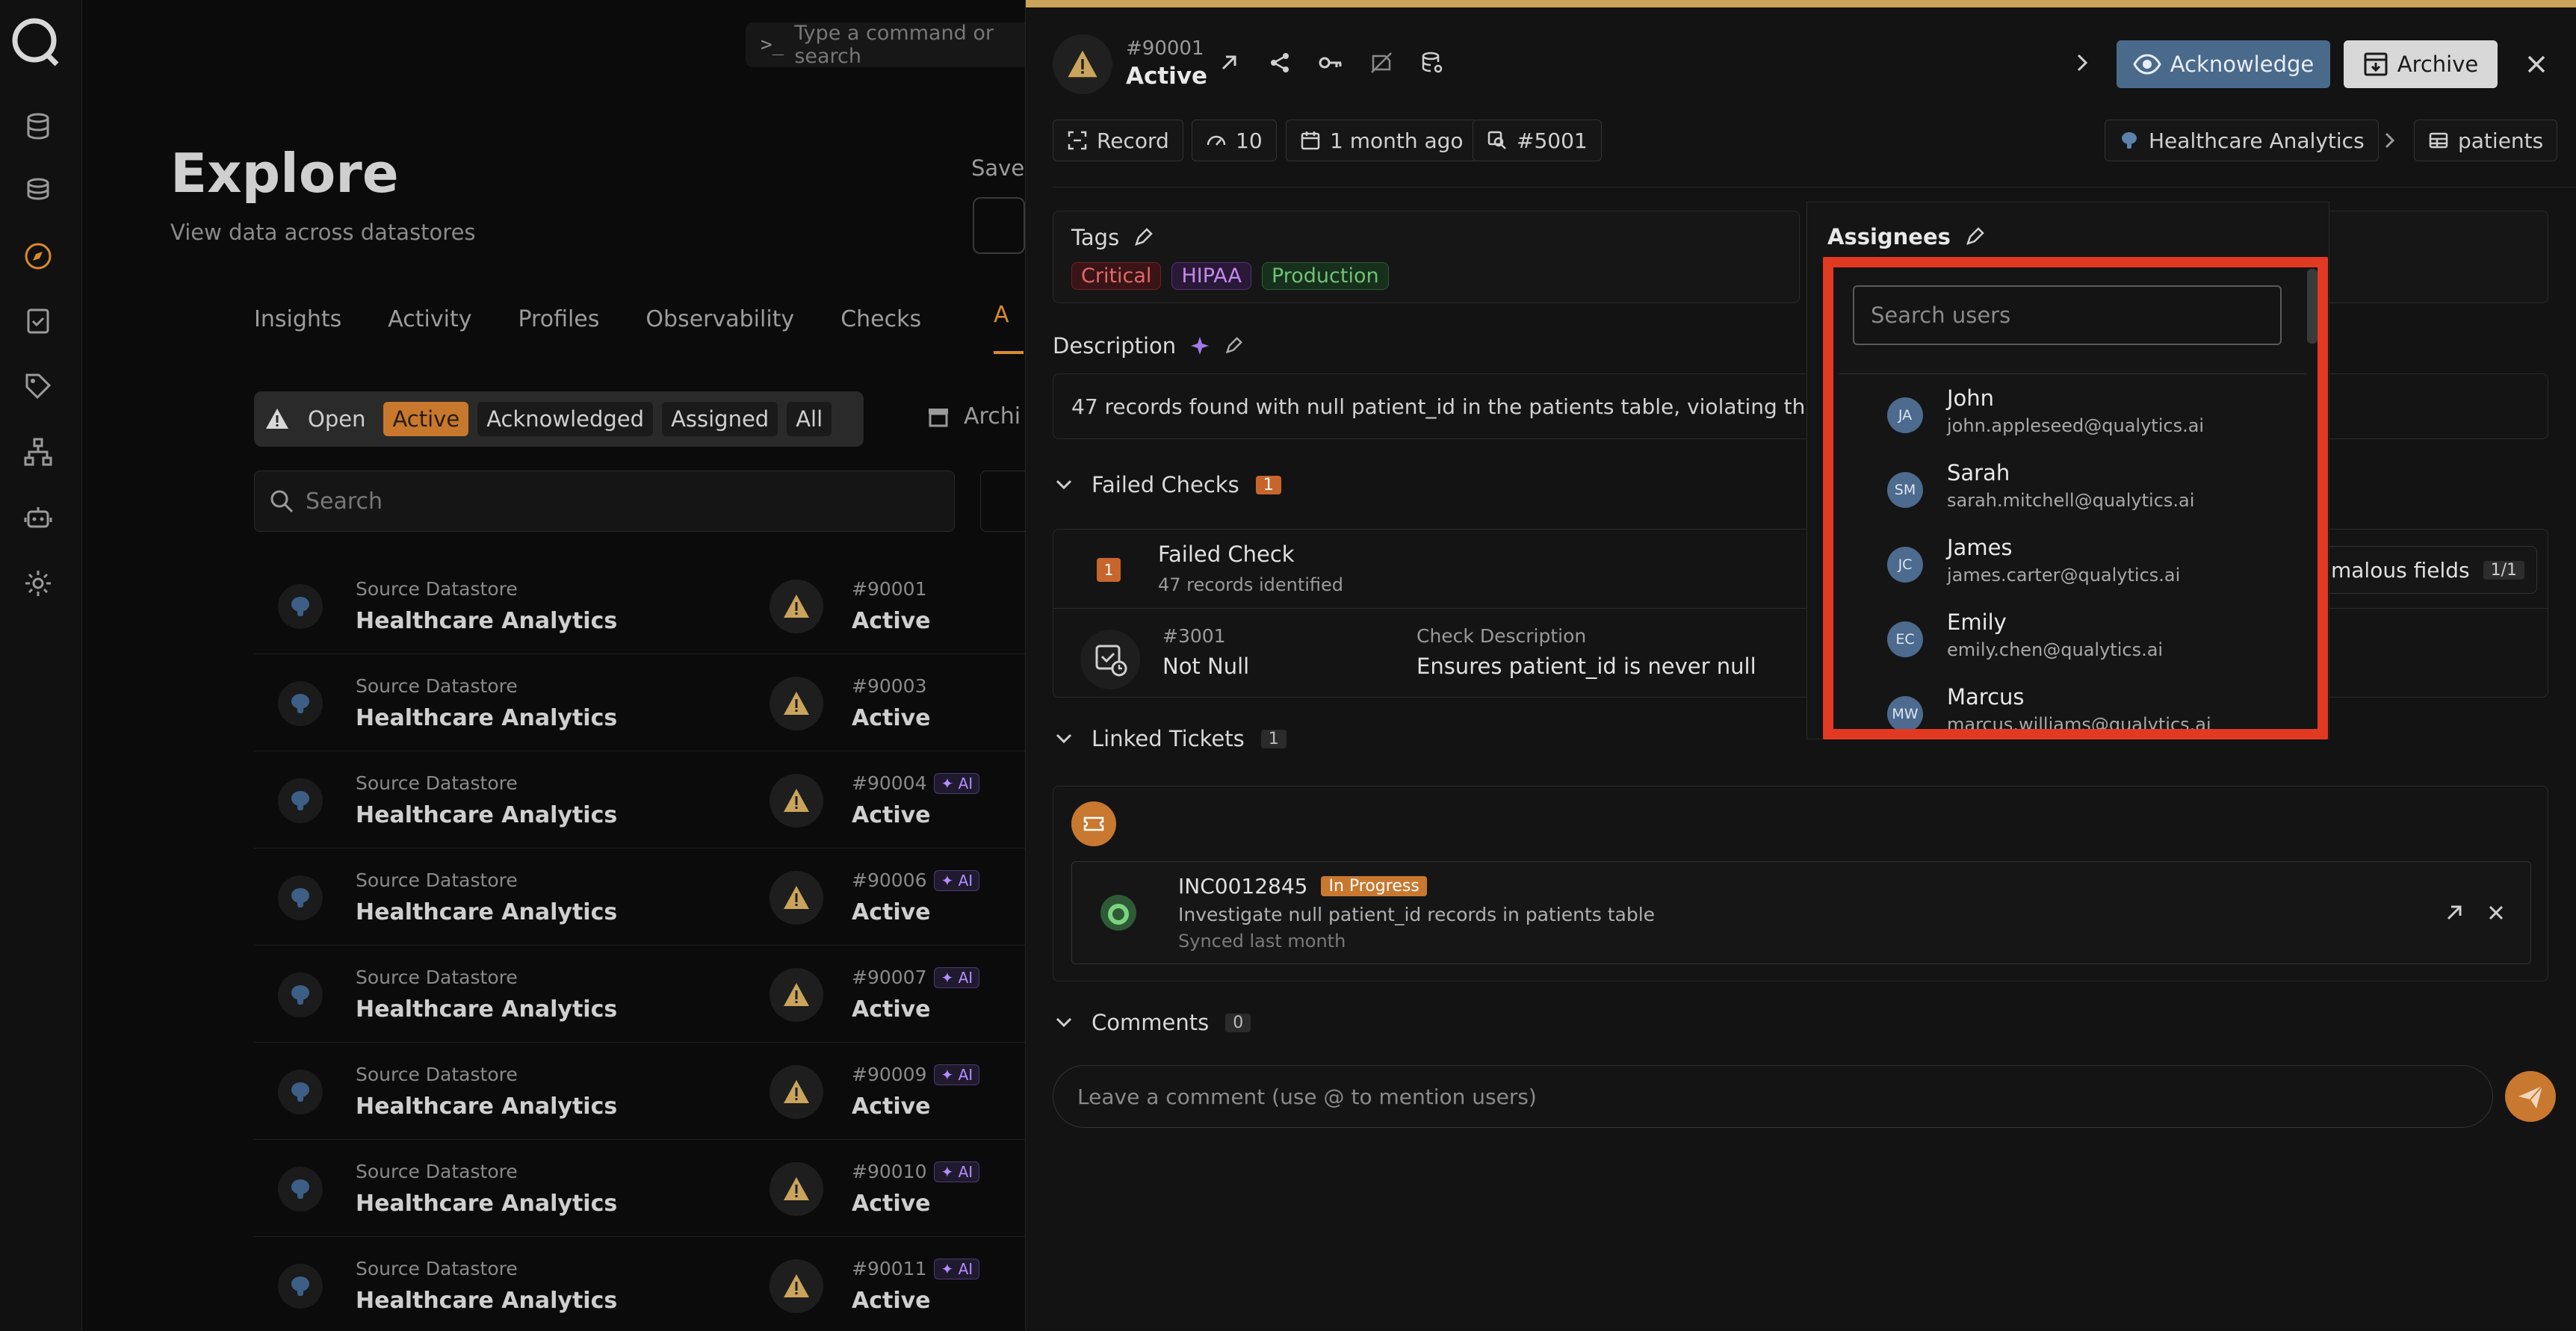 The height and width of the screenshot is (1331, 2576). Describe the element at coordinates (1905, 639) in the screenshot. I see `avatar: EC` at that location.